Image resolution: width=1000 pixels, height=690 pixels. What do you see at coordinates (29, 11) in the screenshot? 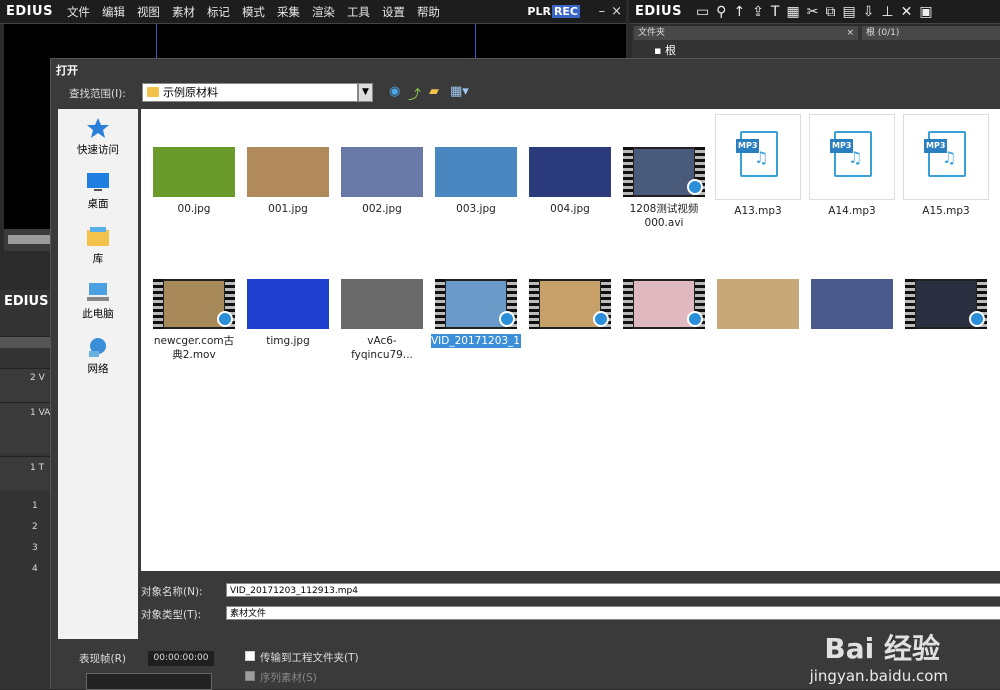
I see `app-brand: EDIUS` at bounding box center [29, 11].